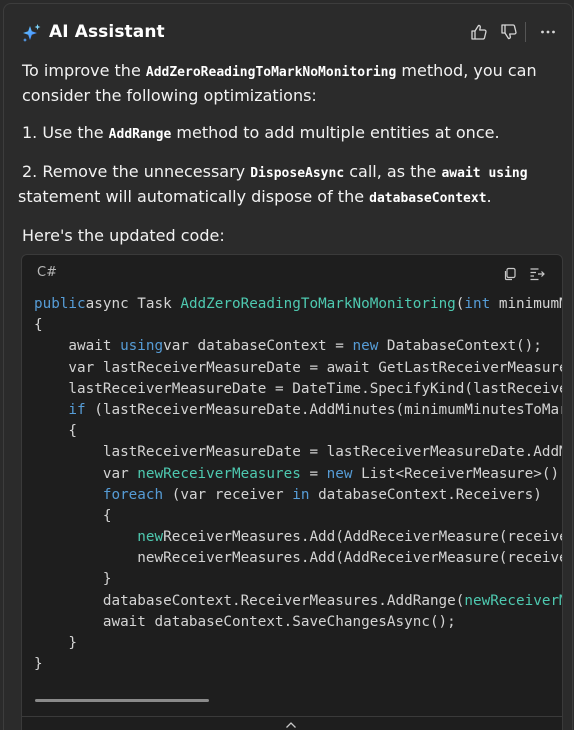 Image resolution: width=574 pixels, height=730 pixels. What do you see at coordinates (84, 70) in the screenshot?
I see `text: To improve the` at bounding box center [84, 70].